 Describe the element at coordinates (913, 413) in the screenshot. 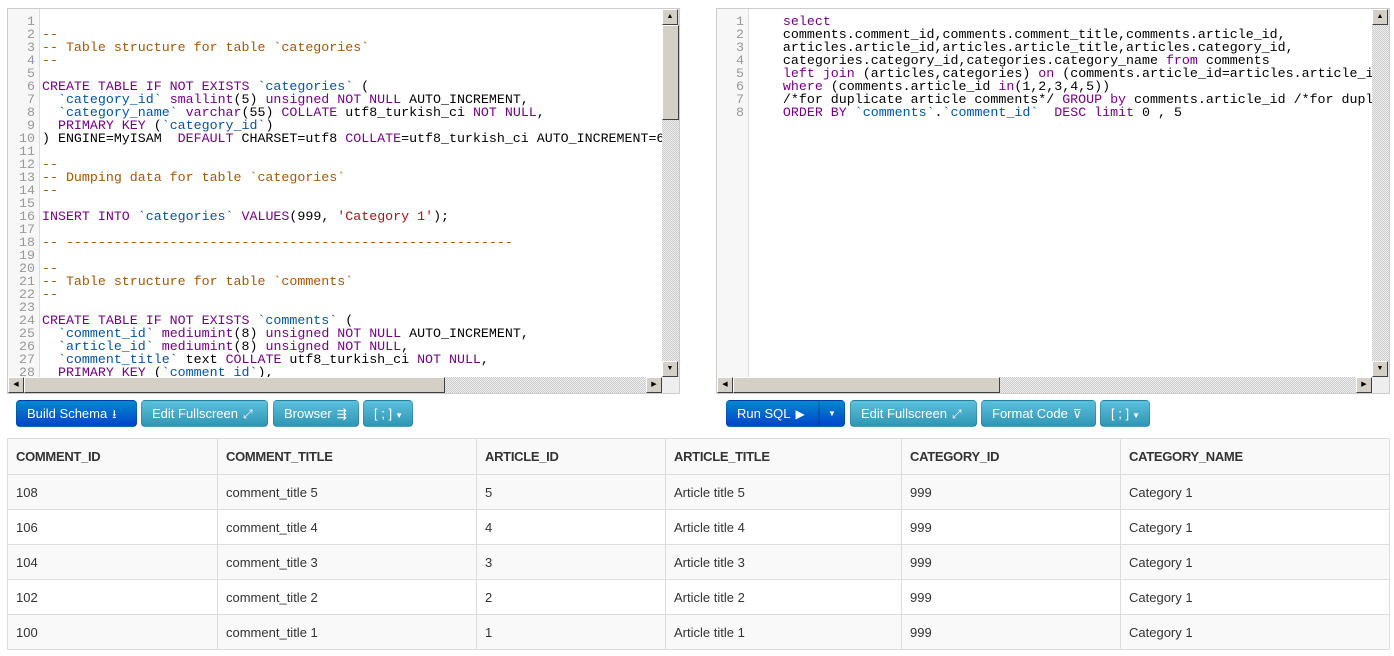

I see `query-edit-fullscreen-button: Edit Fullscreen ⤢` at that location.